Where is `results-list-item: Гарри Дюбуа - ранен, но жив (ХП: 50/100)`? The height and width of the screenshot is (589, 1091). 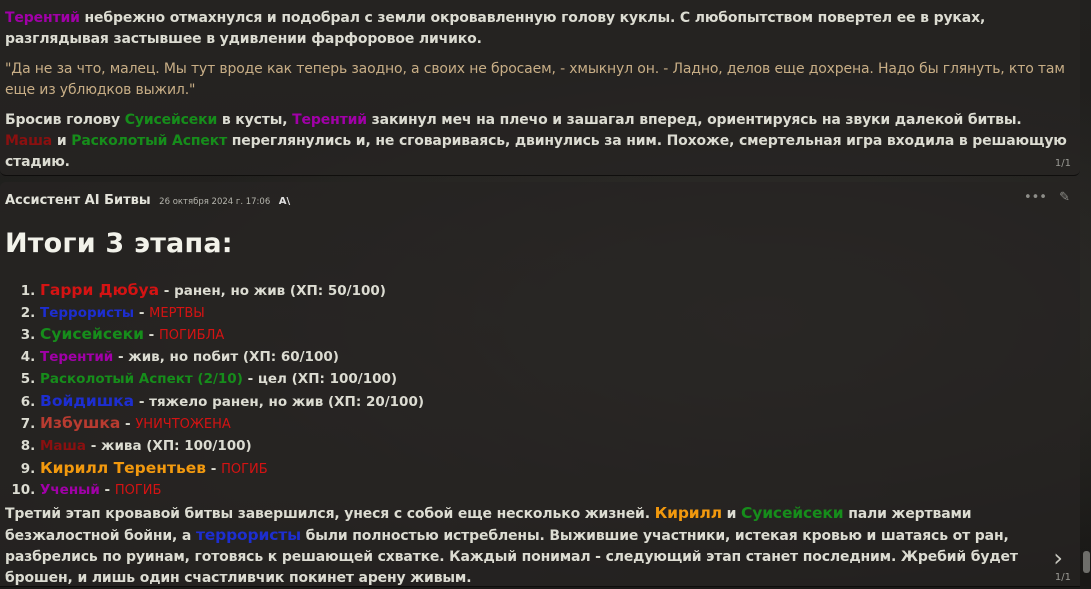 results-list-item: Гарри Дюбуа - ранен, но жив (ХП: 50/100) is located at coordinates (232, 291).